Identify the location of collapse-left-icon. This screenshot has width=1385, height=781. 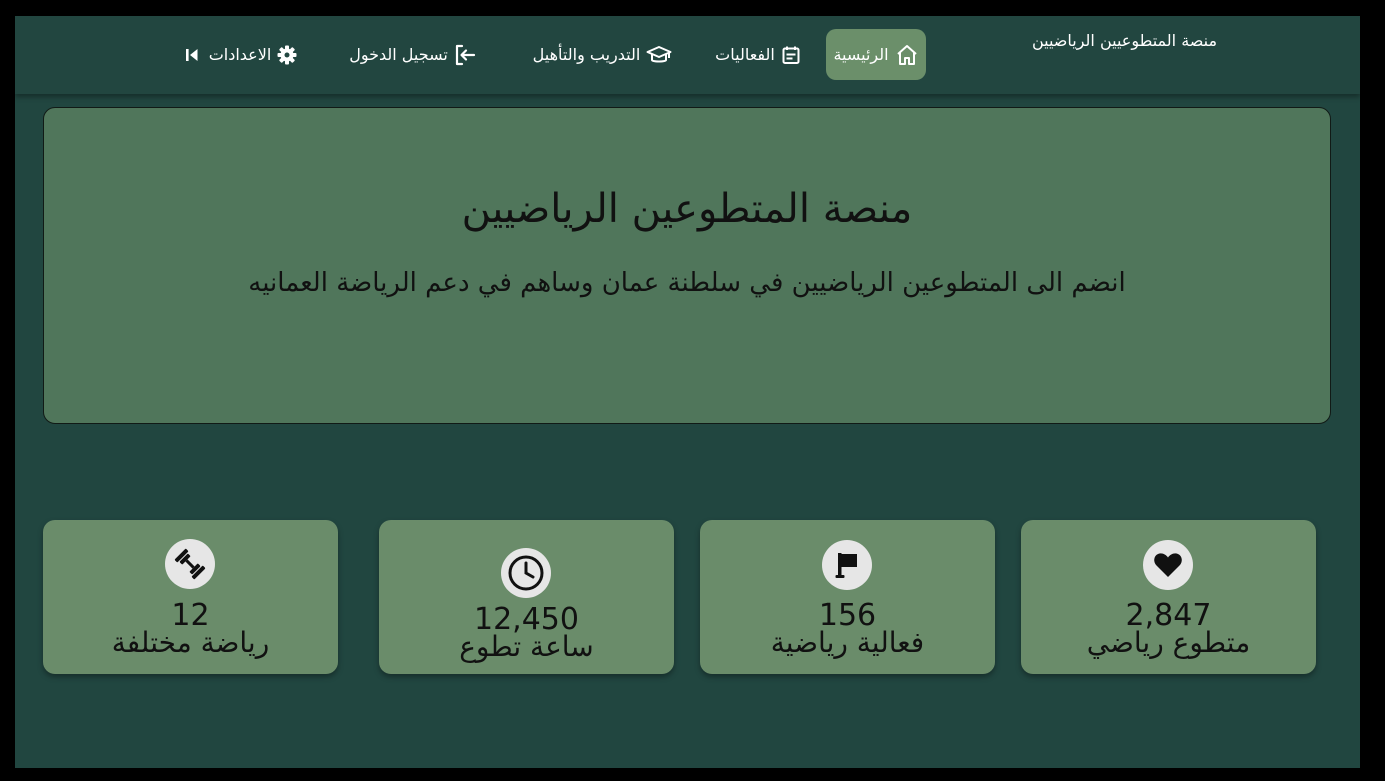
(192, 55).